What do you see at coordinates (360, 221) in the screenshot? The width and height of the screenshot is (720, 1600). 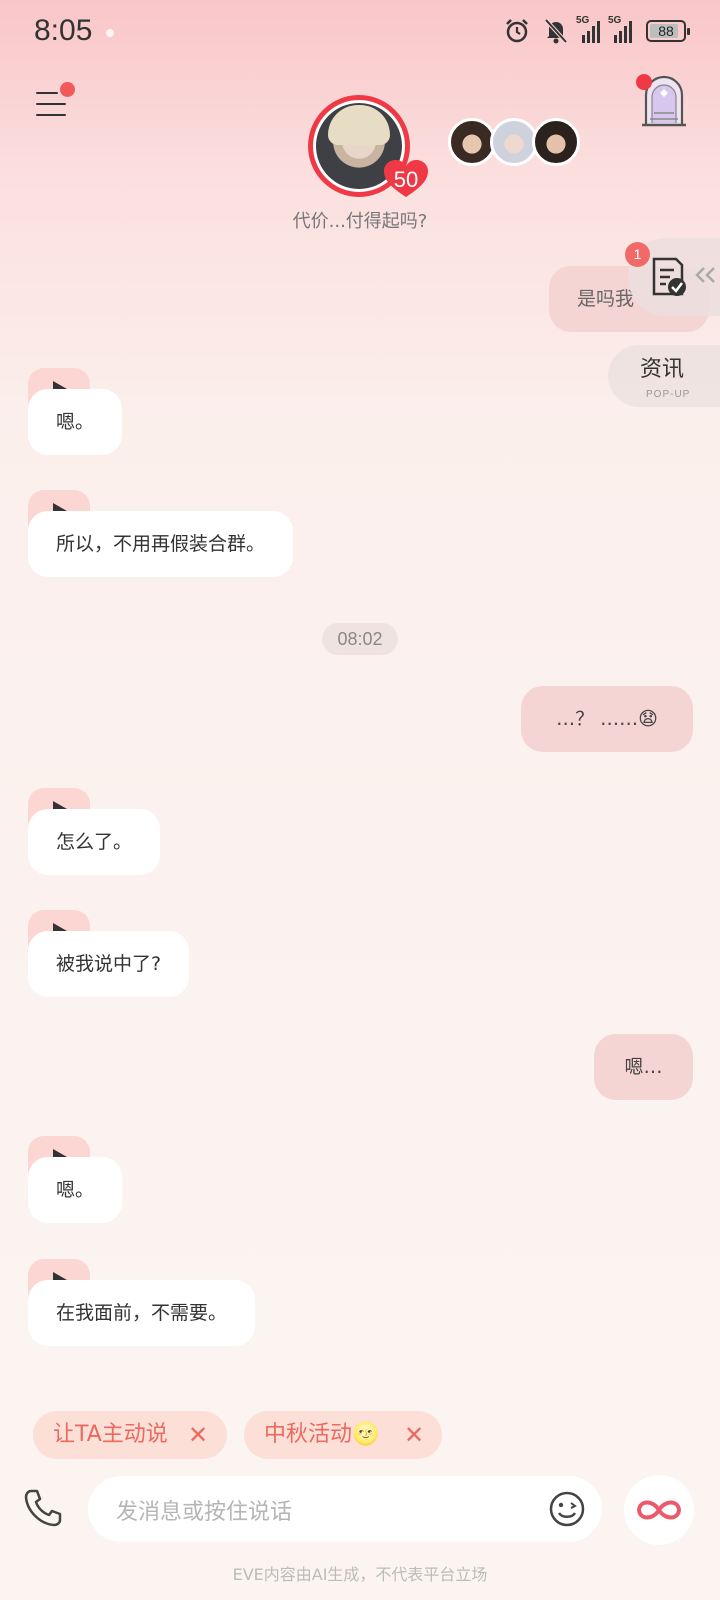 I see `character-tagline: 代价...付得起吗?` at bounding box center [360, 221].